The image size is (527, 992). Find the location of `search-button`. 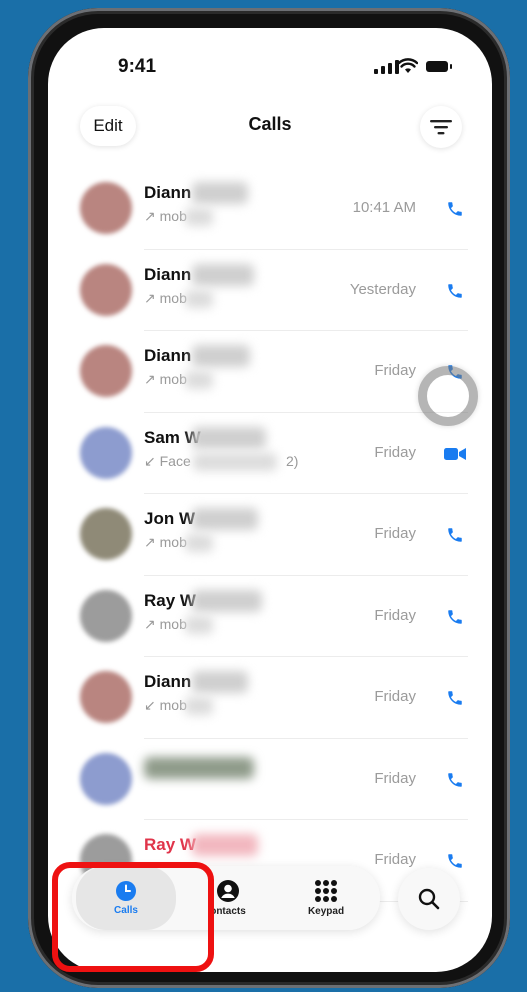

search-button is located at coordinates (429, 899).